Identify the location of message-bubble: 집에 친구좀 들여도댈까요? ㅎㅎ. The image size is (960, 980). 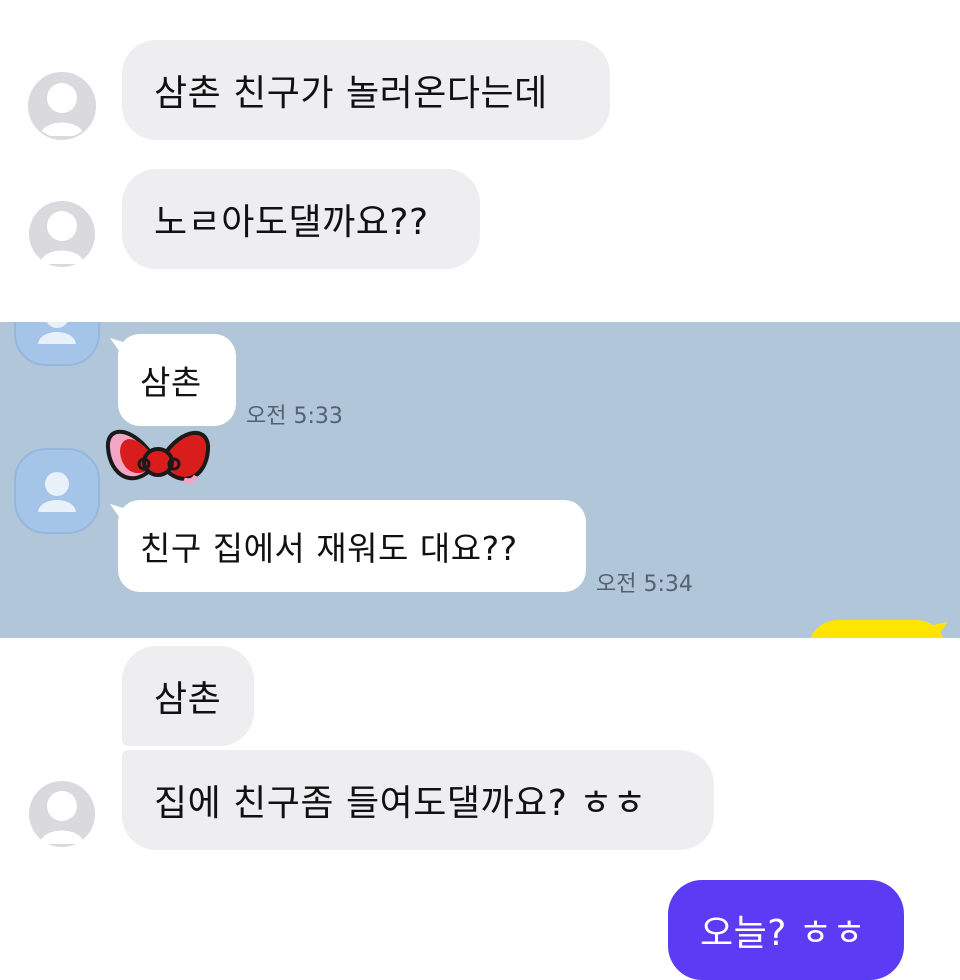
(418, 800).